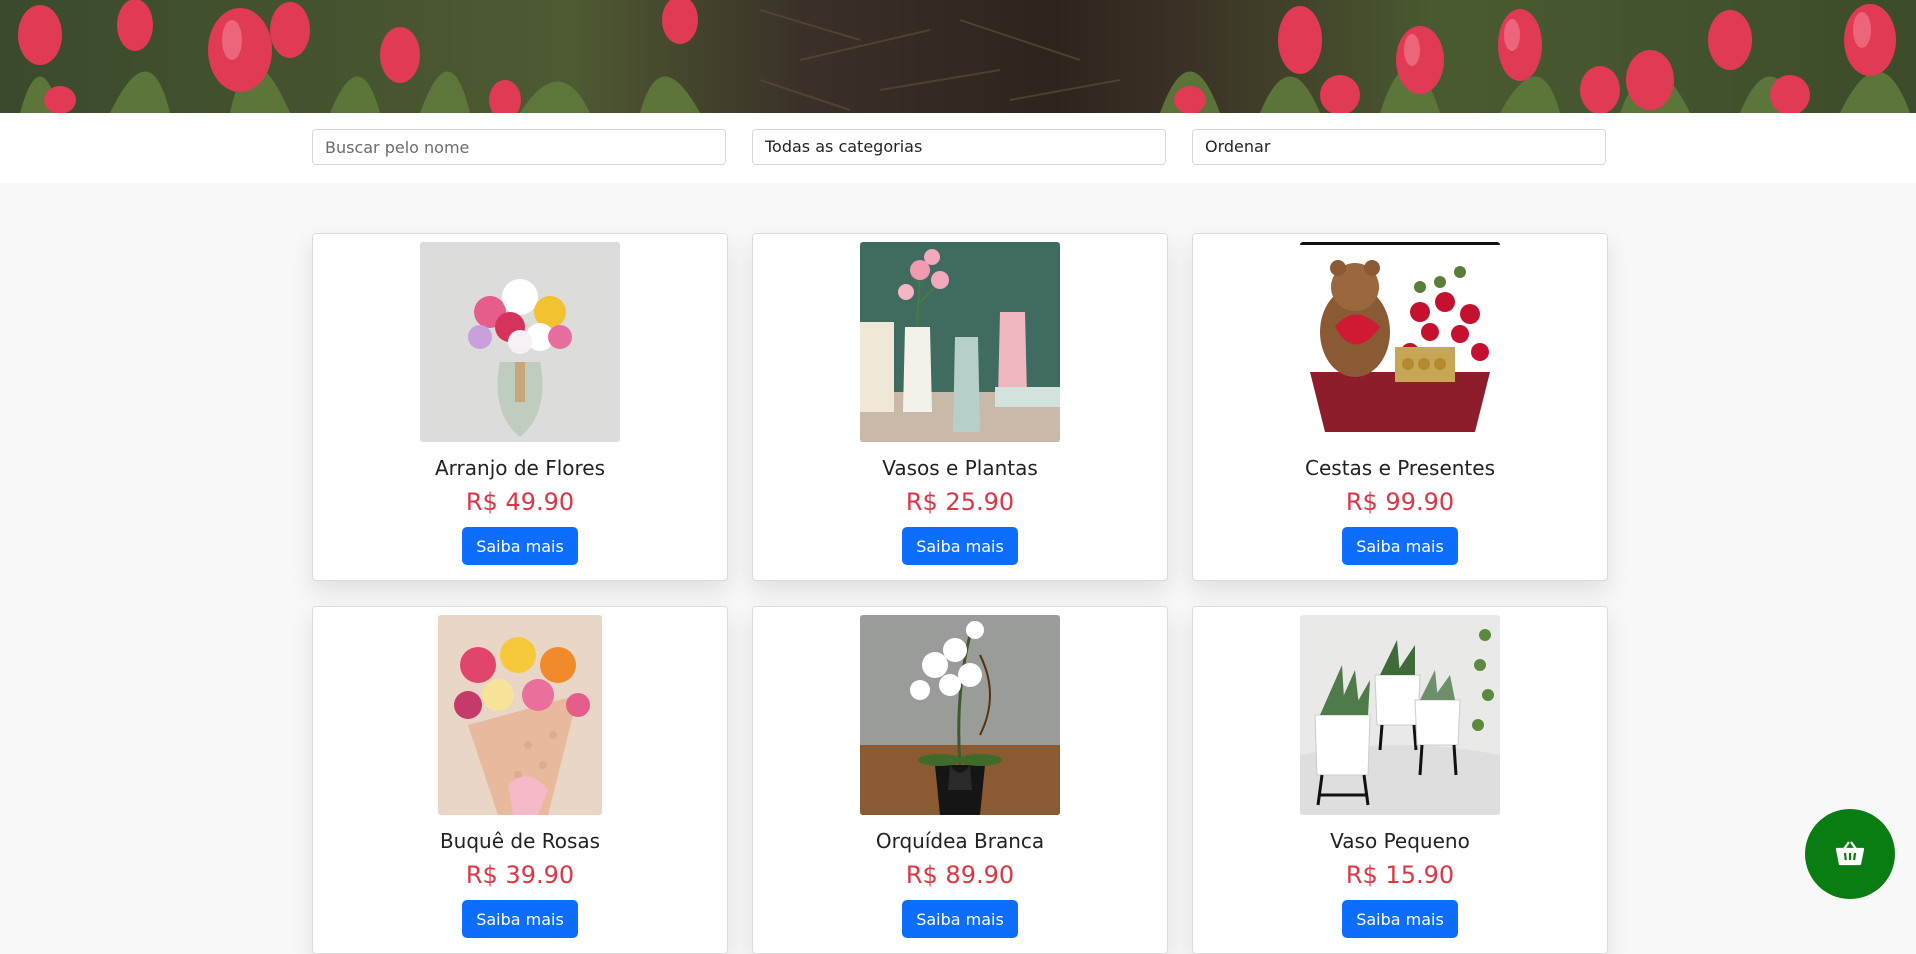  I want to click on product-card: Vasos e Plantas R$ 25.90 Saiba mais, so click(960, 407).